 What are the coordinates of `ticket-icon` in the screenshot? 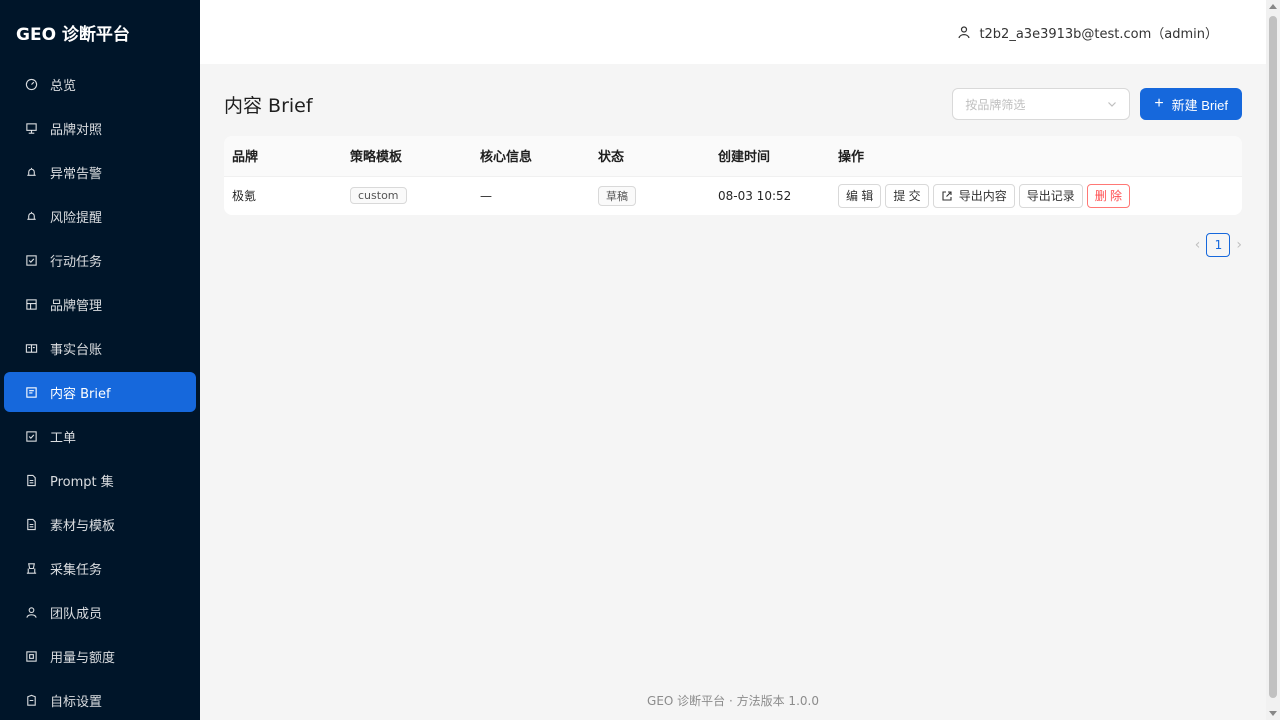 It's located at (31, 436).